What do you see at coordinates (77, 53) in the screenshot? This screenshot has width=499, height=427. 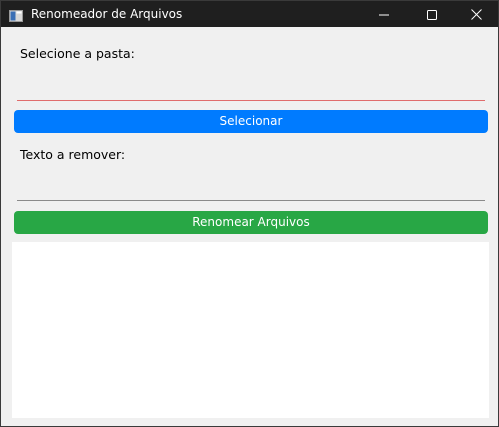 I see `folder-label: Selecione a pasta:` at bounding box center [77, 53].